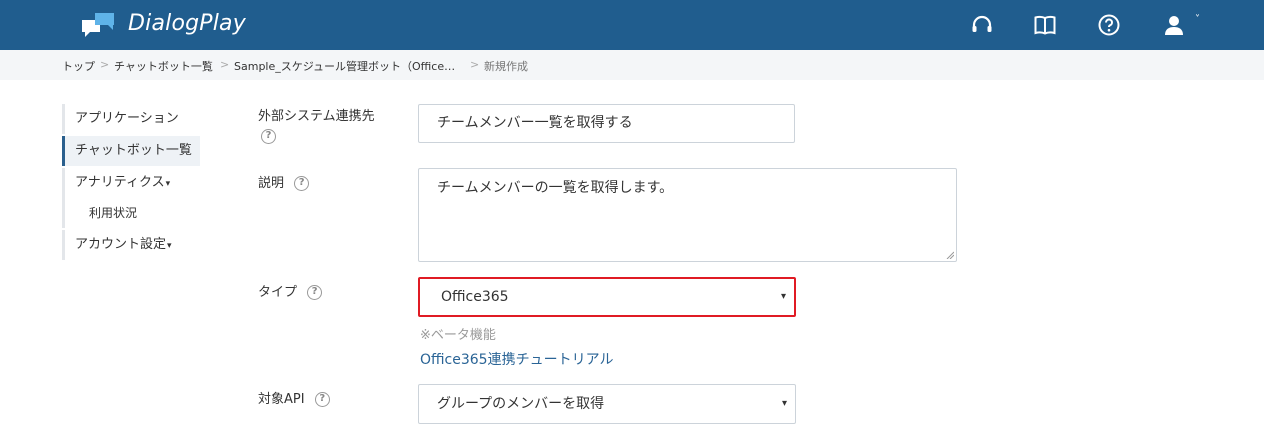  What do you see at coordinates (127, 118) in the screenshot?
I see `sidebar-item-label: アプリケーション` at bounding box center [127, 118].